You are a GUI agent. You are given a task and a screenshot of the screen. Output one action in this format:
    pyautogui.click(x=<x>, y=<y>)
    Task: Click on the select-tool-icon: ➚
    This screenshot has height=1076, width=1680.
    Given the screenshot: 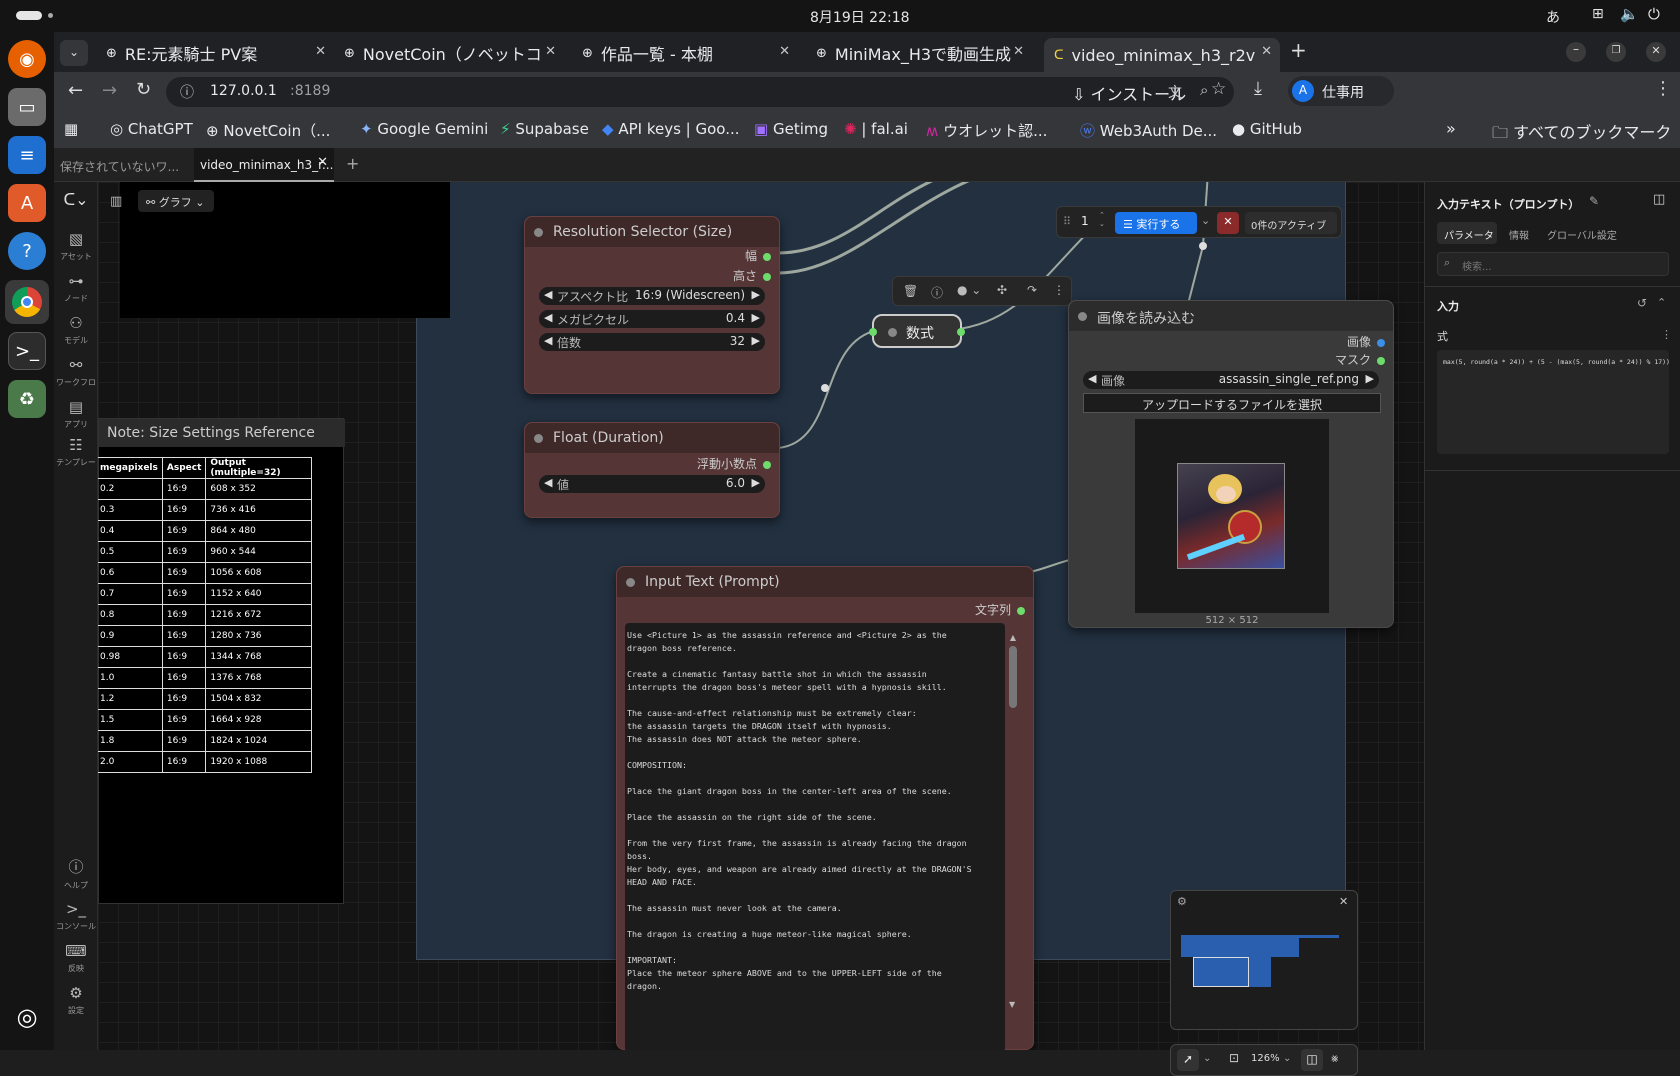 What is the action you would take?
    pyautogui.click(x=1188, y=1060)
    